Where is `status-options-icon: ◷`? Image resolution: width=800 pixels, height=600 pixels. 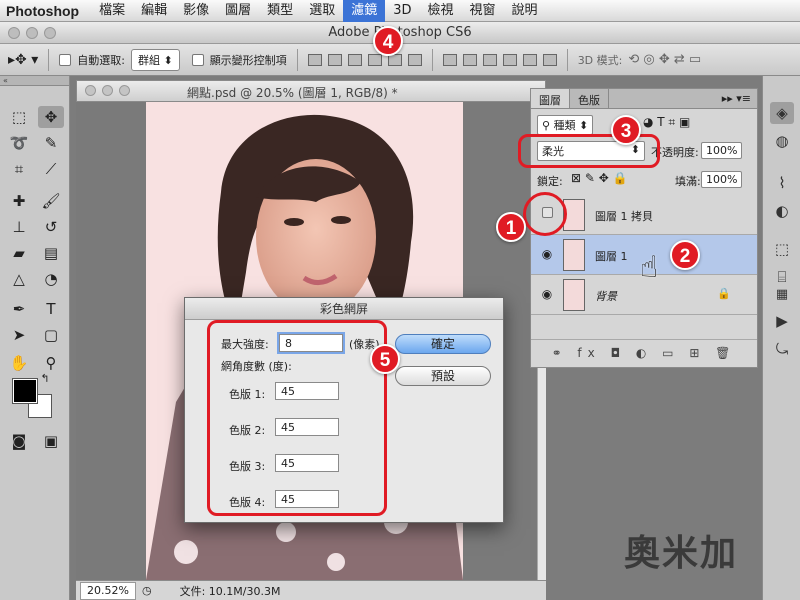
status-options-icon: ◷ is located at coordinates (147, 590).